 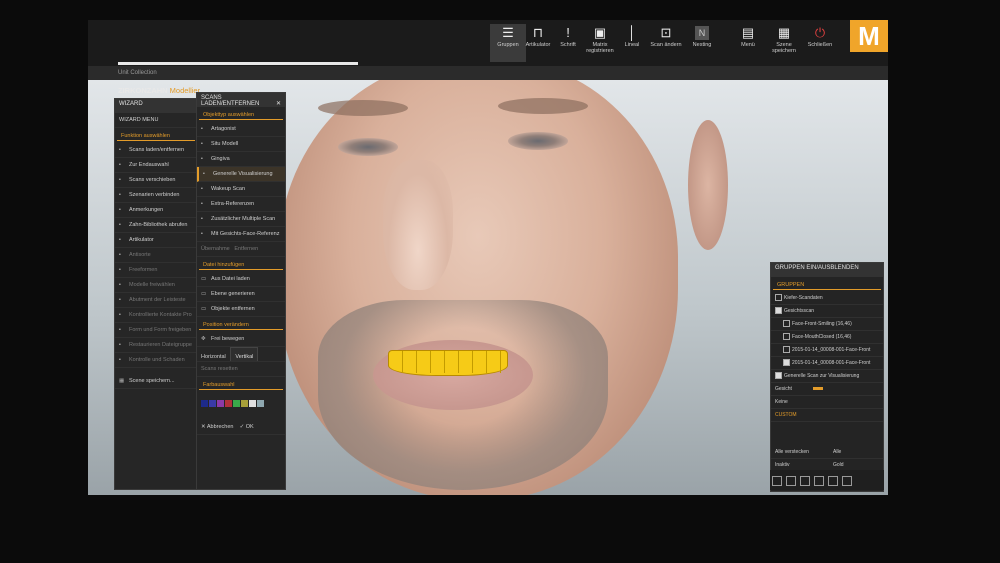 I want to click on wizard-item: ▪ Antisorte, so click(x=156, y=255).